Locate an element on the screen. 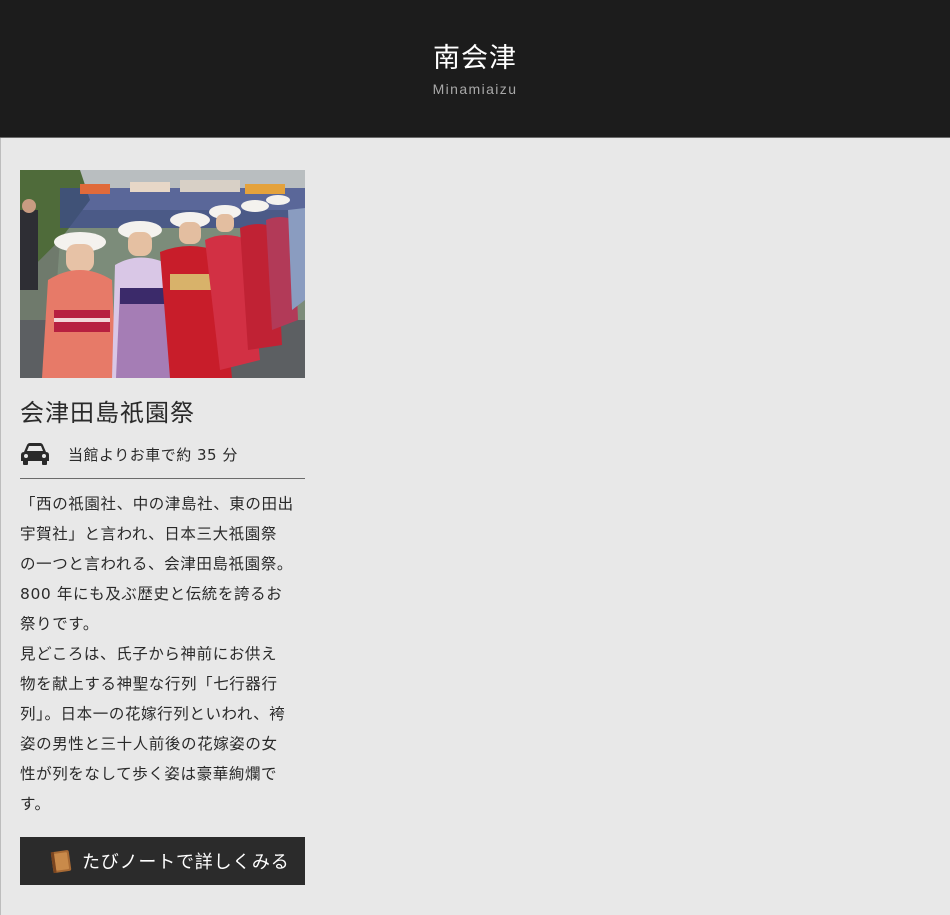 The width and height of the screenshot is (950, 915). book-icon is located at coordinates (61, 862).